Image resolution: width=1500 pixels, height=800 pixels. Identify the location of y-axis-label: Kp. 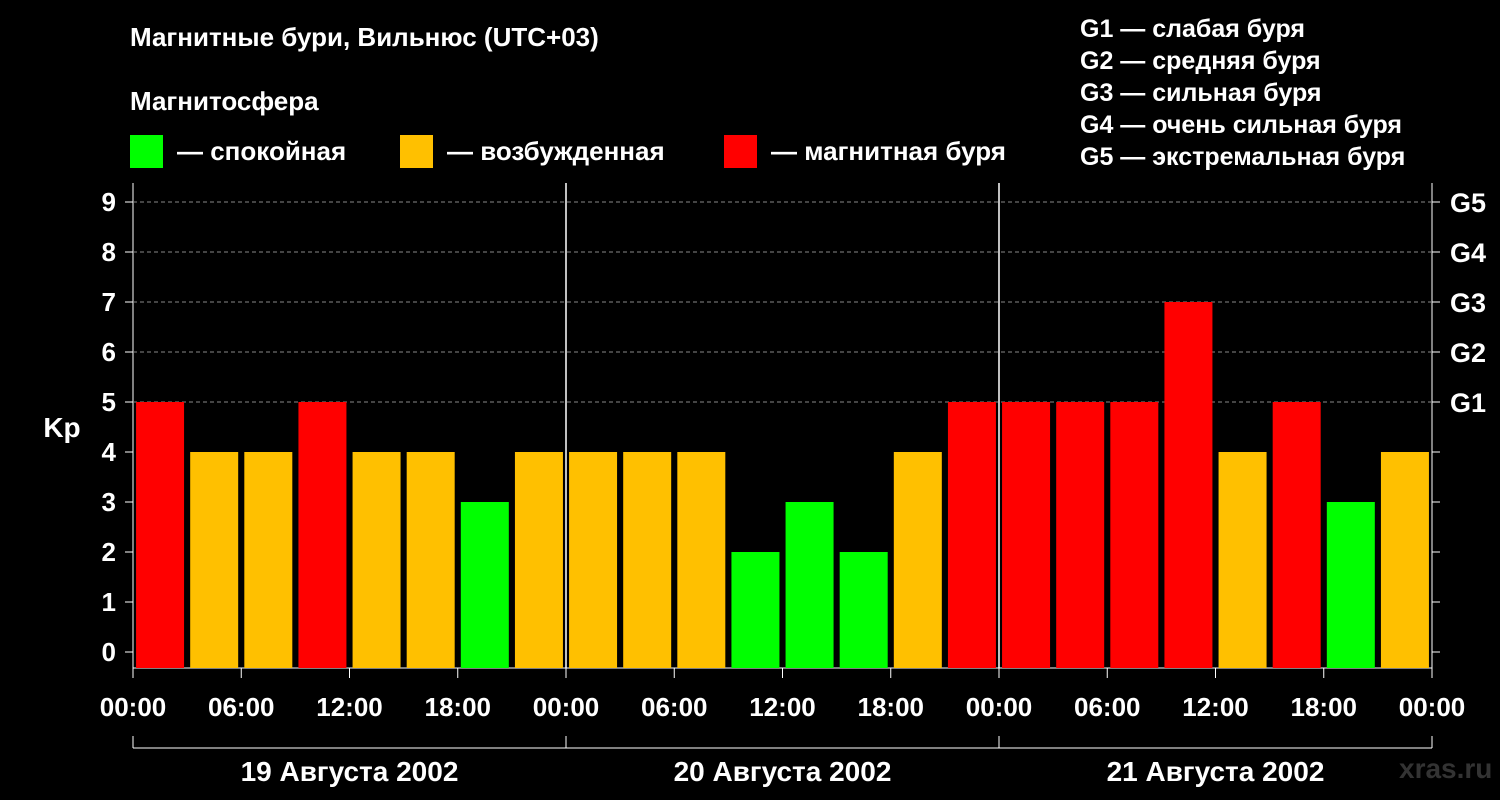
(61, 427).